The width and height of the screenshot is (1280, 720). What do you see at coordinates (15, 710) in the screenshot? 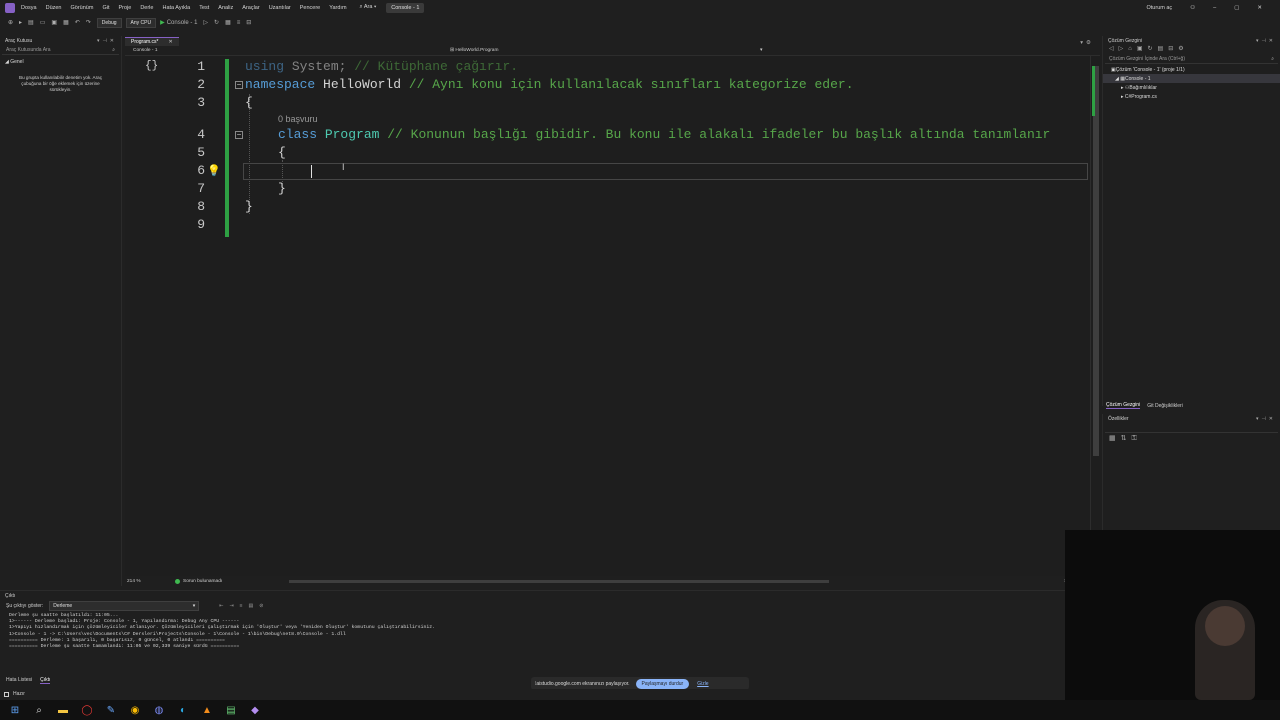
I see `start-windows-icon: ⊞` at bounding box center [15, 710].